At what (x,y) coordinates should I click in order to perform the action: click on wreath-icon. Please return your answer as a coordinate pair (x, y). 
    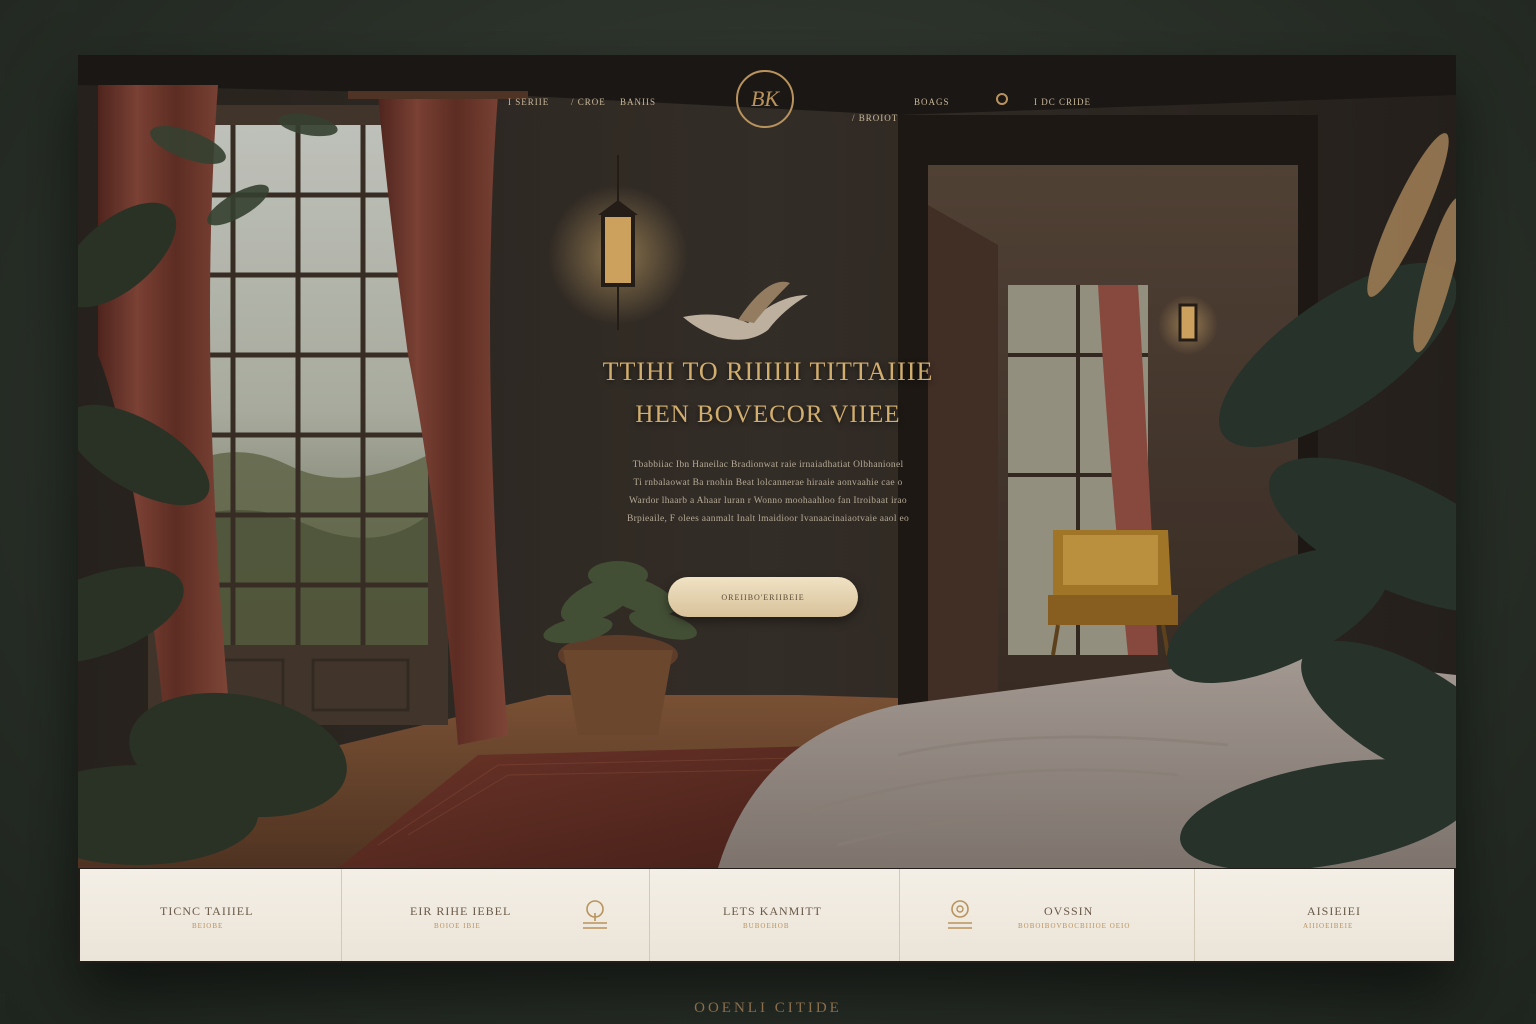
    Looking at the image, I should click on (960, 914).